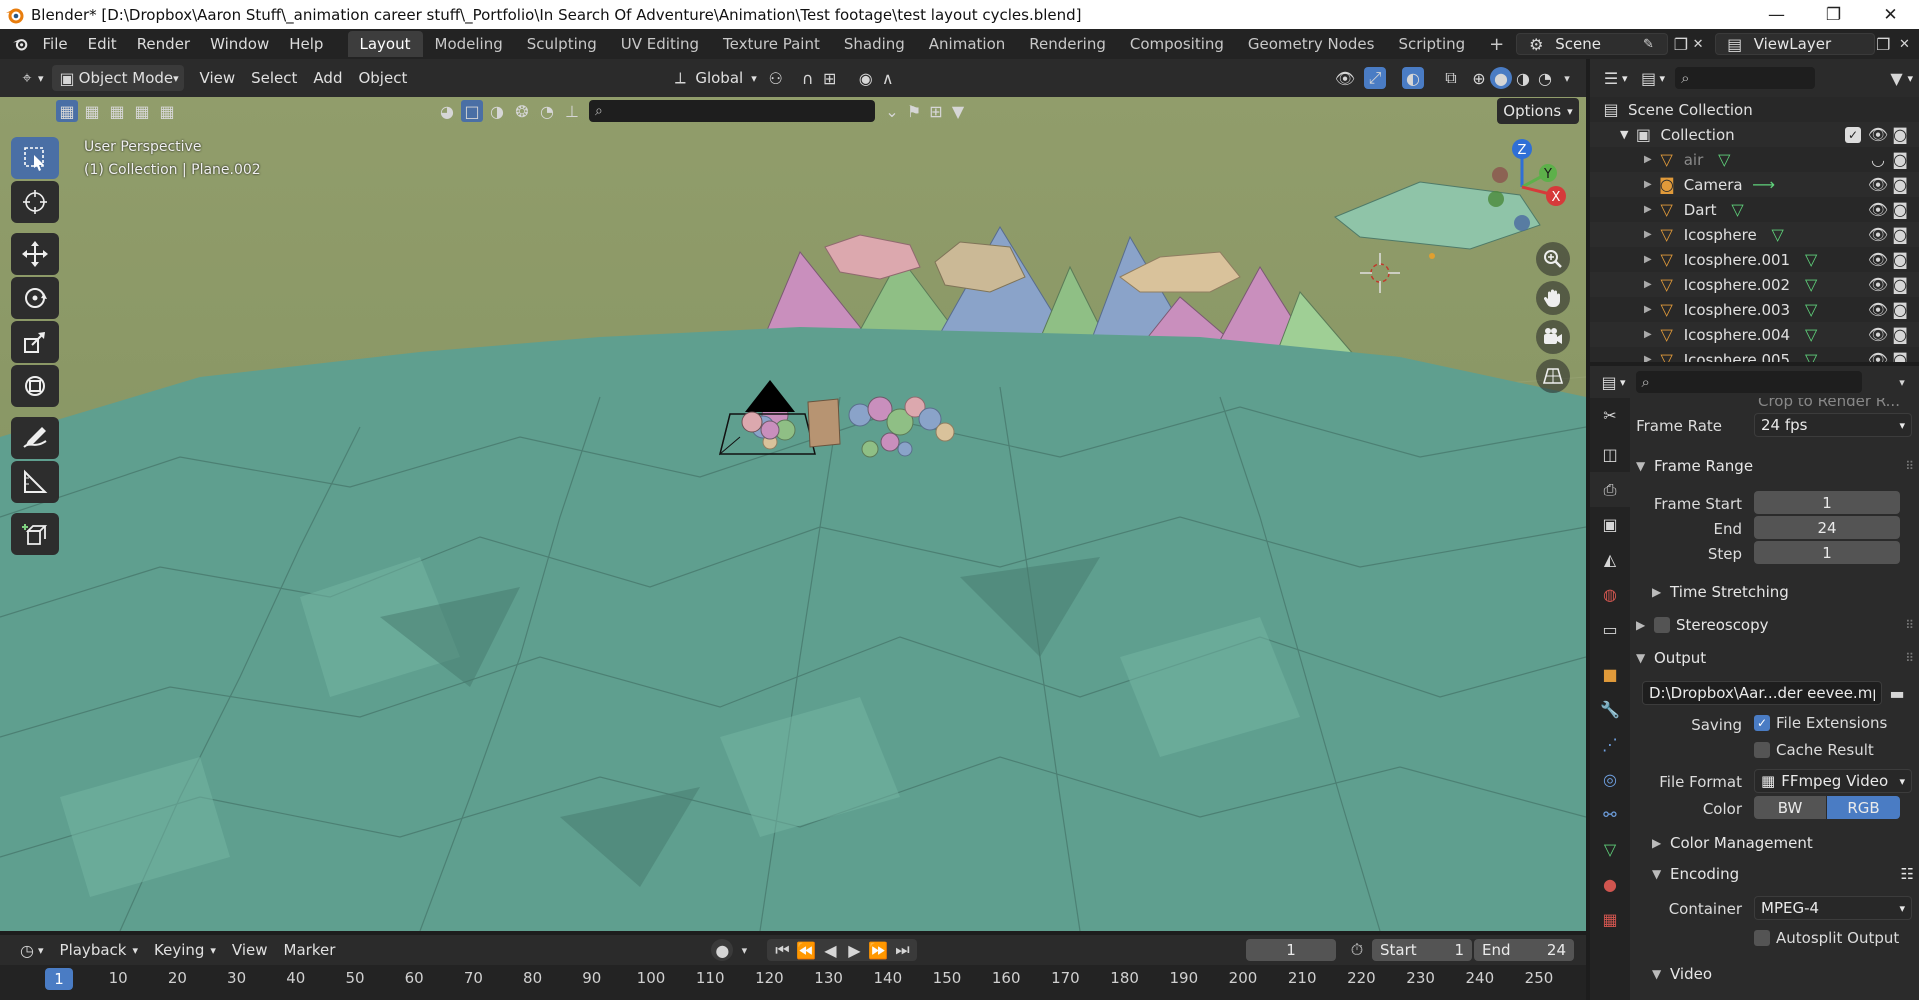 Image resolution: width=1919 pixels, height=1000 pixels. Describe the element at coordinates (35, 386) in the screenshot. I see `transform-tool` at that location.